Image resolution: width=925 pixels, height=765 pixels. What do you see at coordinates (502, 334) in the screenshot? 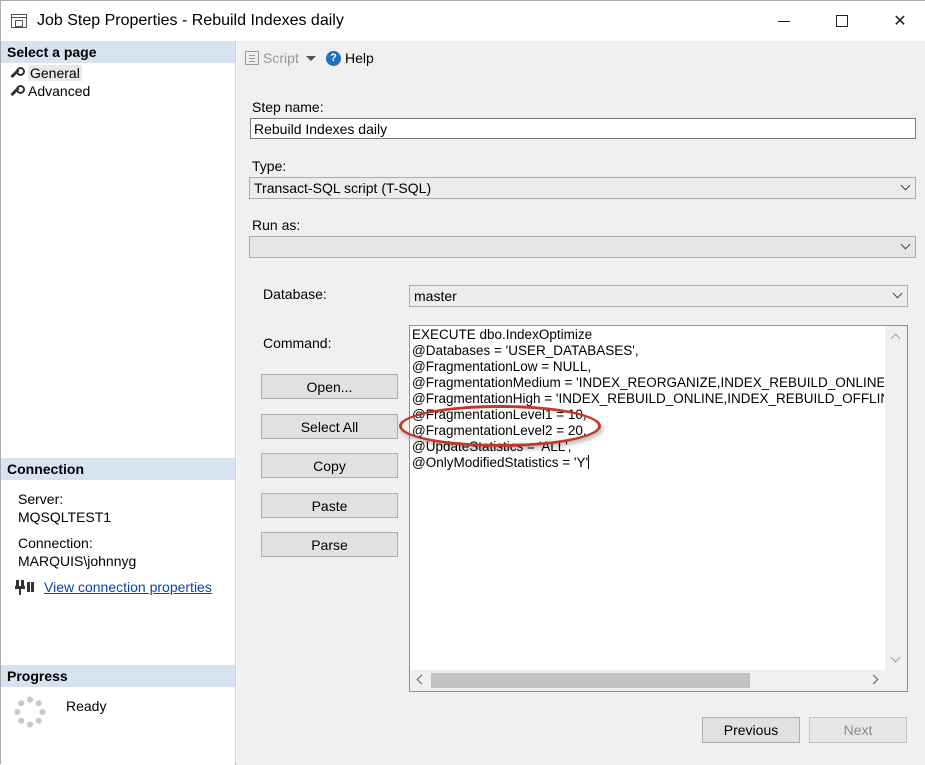
I see `command-line: EXECUTE dbo.IndexOptimize` at bounding box center [502, 334].